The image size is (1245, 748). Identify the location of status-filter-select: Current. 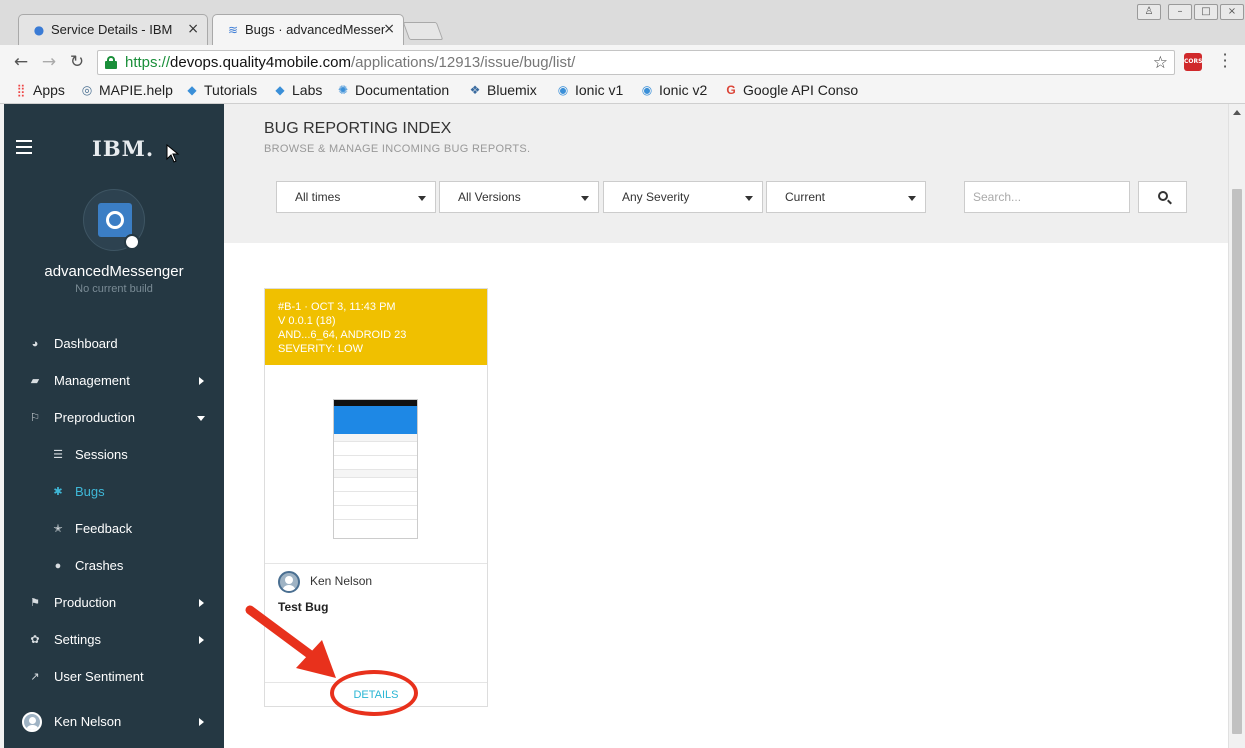
(846, 197).